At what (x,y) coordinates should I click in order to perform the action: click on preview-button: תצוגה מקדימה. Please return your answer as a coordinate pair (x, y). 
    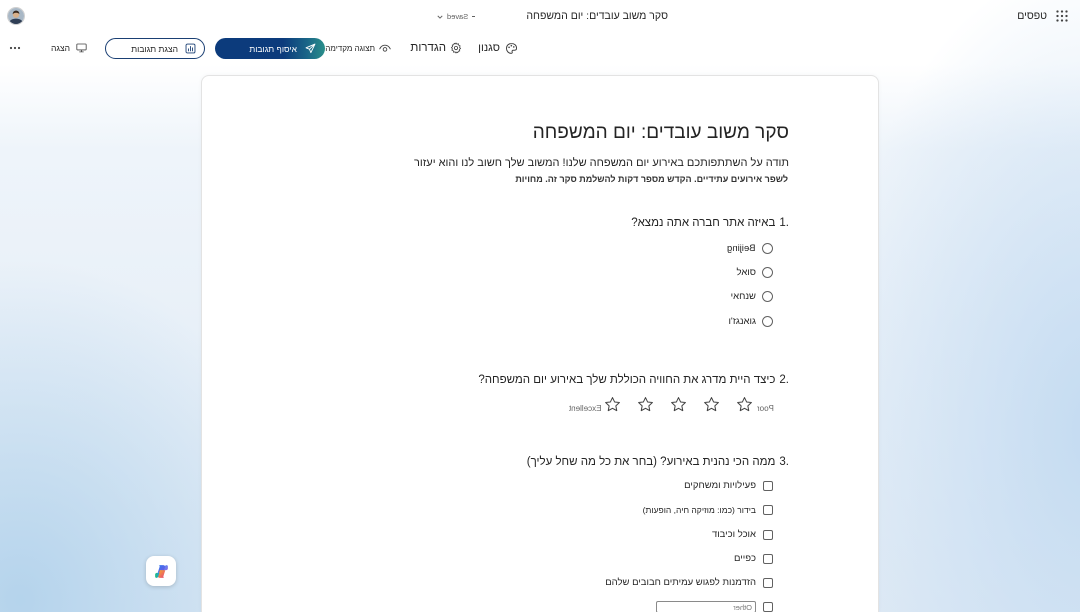
    Looking at the image, I should click on (358, 48).